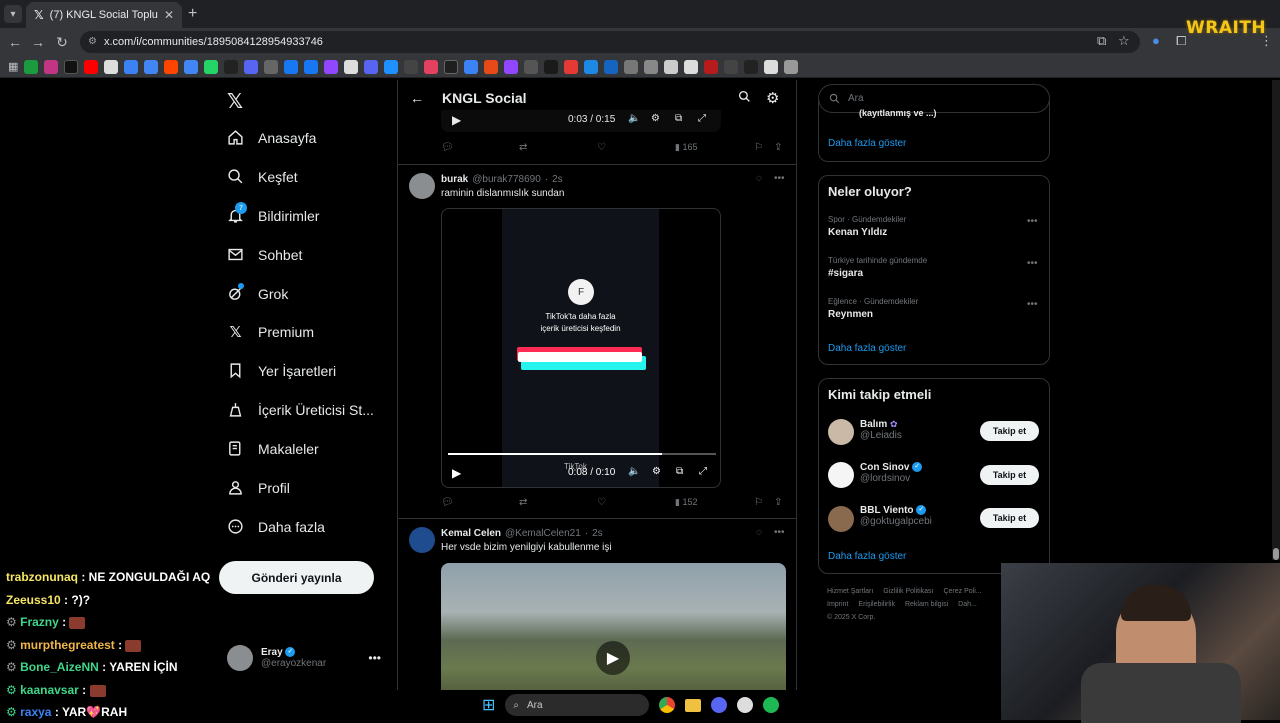 The image size is (1280, 723). I want to click on nav-profile: Profil, so click(258, 487).